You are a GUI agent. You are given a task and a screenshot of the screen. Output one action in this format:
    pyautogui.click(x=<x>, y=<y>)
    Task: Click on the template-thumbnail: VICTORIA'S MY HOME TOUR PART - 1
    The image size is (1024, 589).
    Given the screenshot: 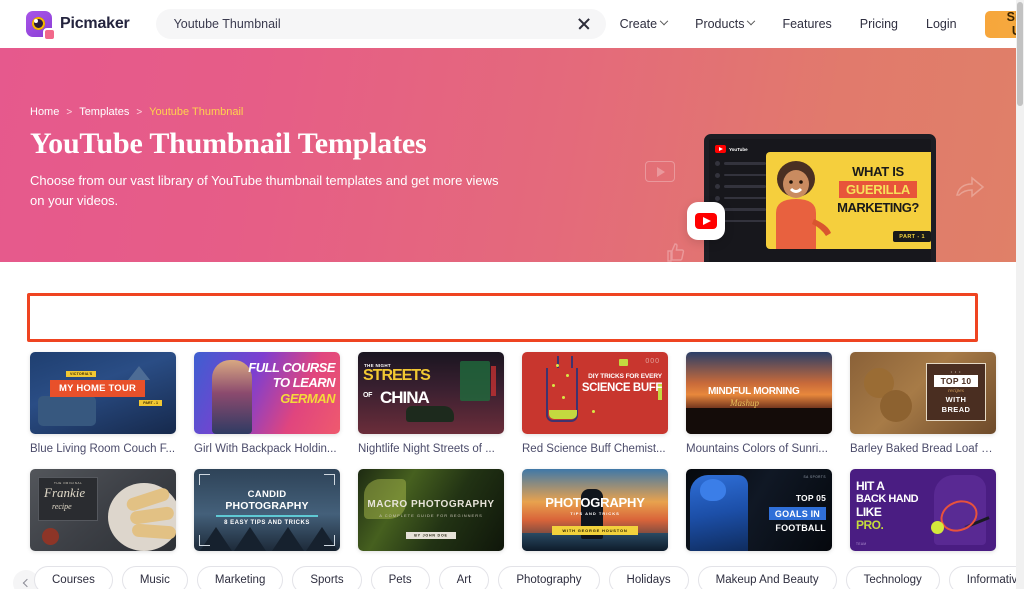 What is the action you would take?
    pyautogui.click(x=103, y=393)
    